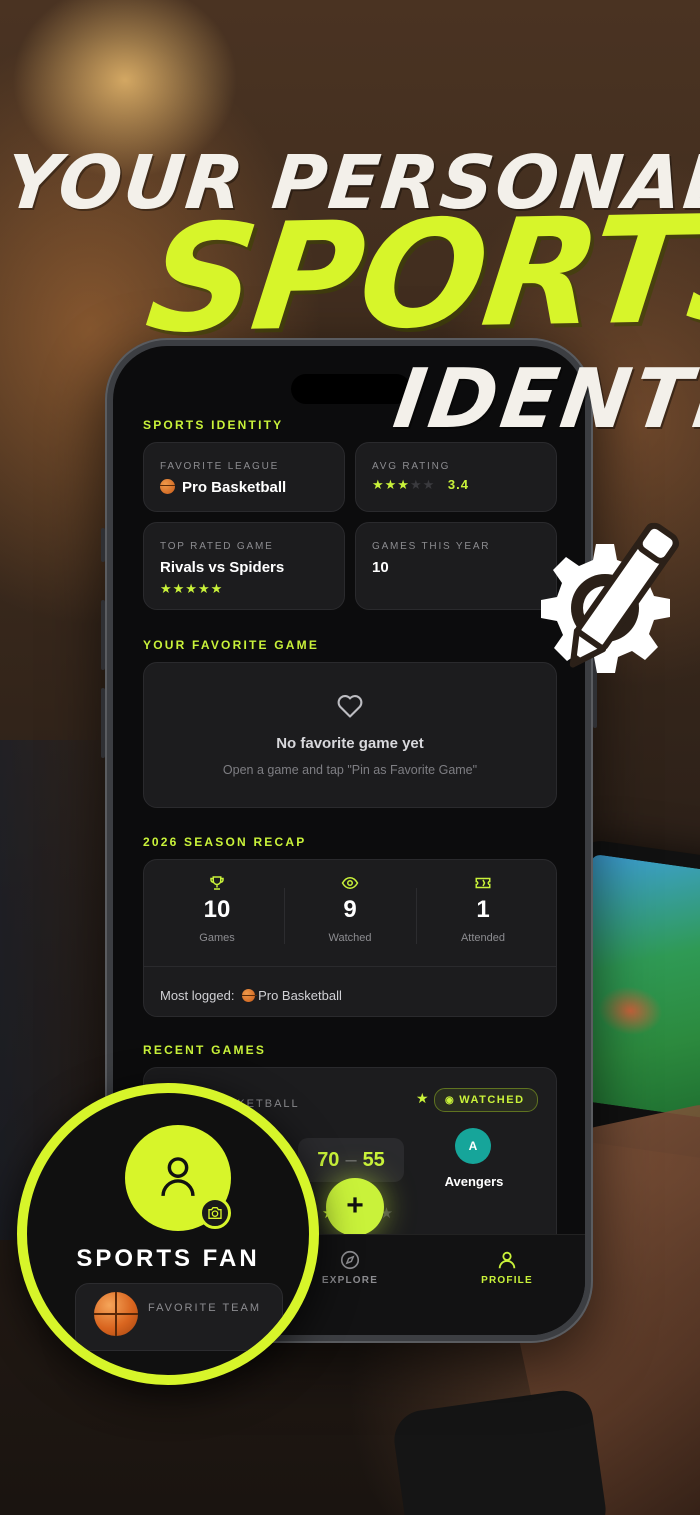 The width and height of the screenshot is (700, 1515). What do you see at coordinates (351, 1160) in the screenshot?
I see `score-box: 70–55` at bounding box center [351, 1160].